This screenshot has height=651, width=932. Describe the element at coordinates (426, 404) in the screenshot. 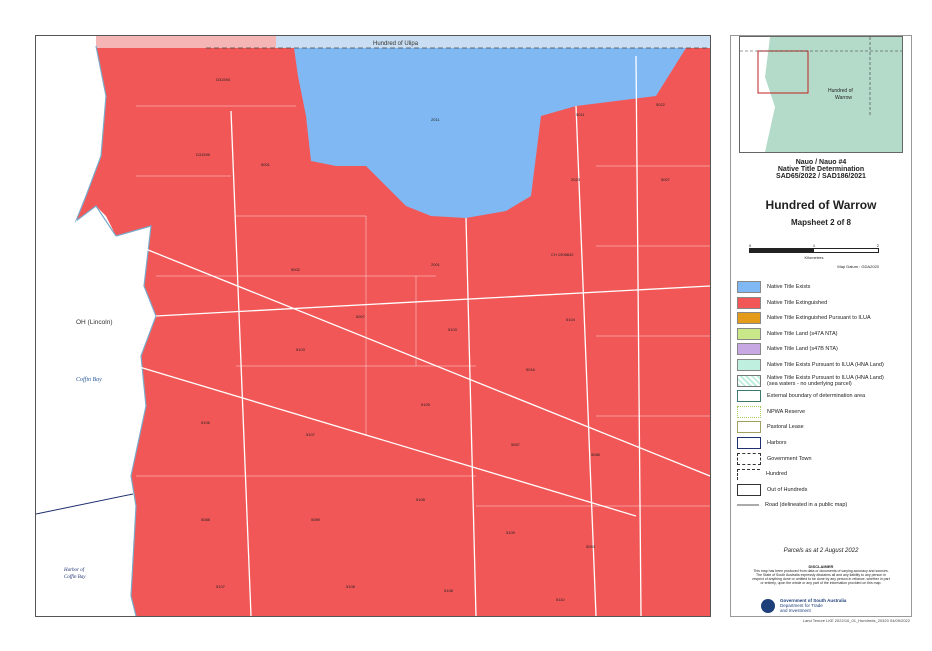

I see `parcel-label: 5105` at that location.